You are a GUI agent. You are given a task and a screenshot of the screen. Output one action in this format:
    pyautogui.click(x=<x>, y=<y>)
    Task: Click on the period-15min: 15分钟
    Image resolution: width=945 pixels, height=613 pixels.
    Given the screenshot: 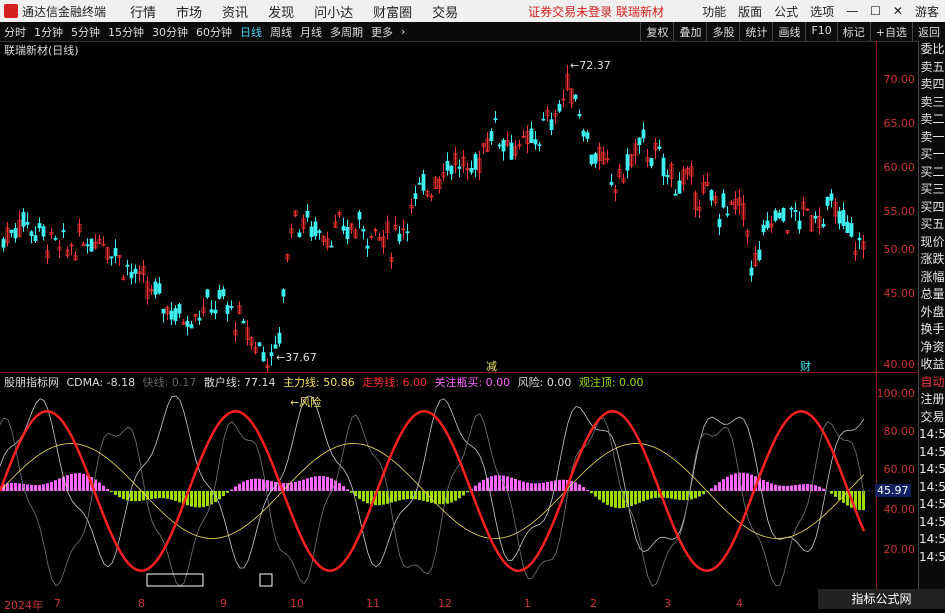 What is the action you would take?
    pyautogui.click(x=126, y=32)
    